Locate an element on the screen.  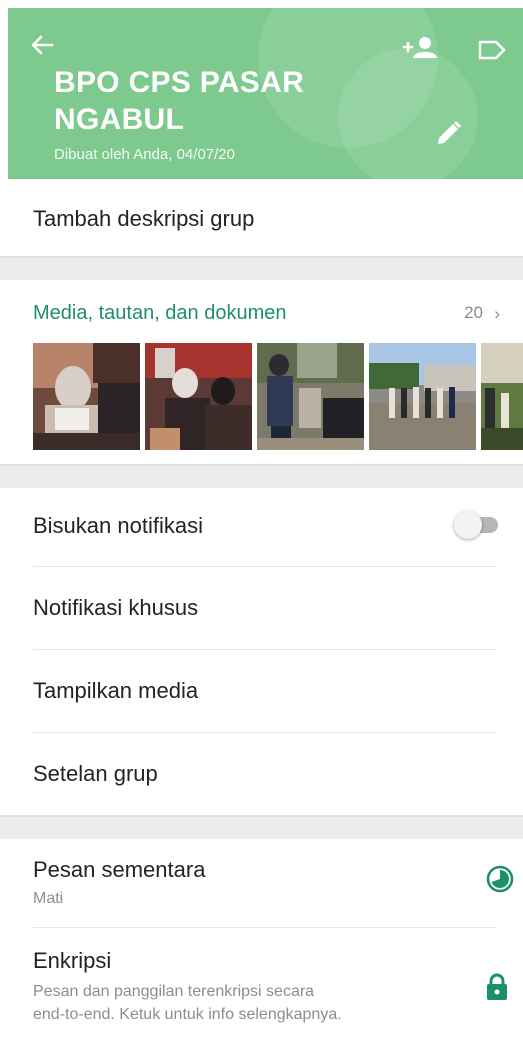
group-title: BPO CPS PASAR NGABUL is located at coordinates (179, 101).